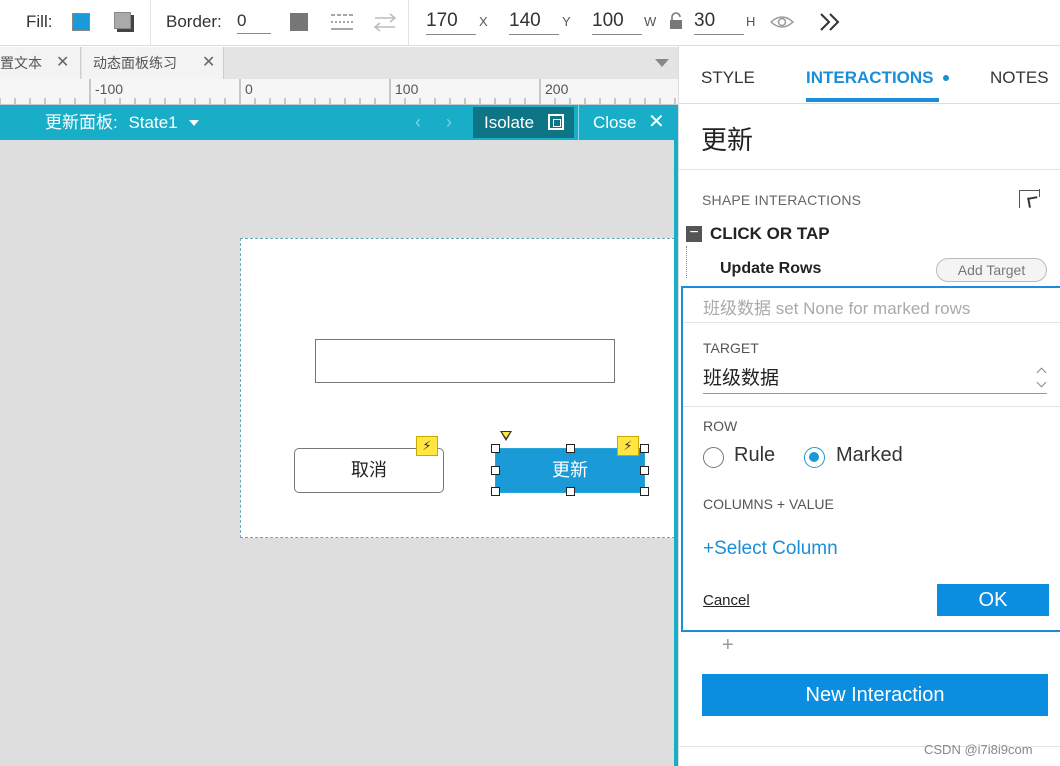 The height and width of the screenshot is (766, 1060). I want to click on action-summary: 班级数据 set None for marked rows, so click(837, 308).